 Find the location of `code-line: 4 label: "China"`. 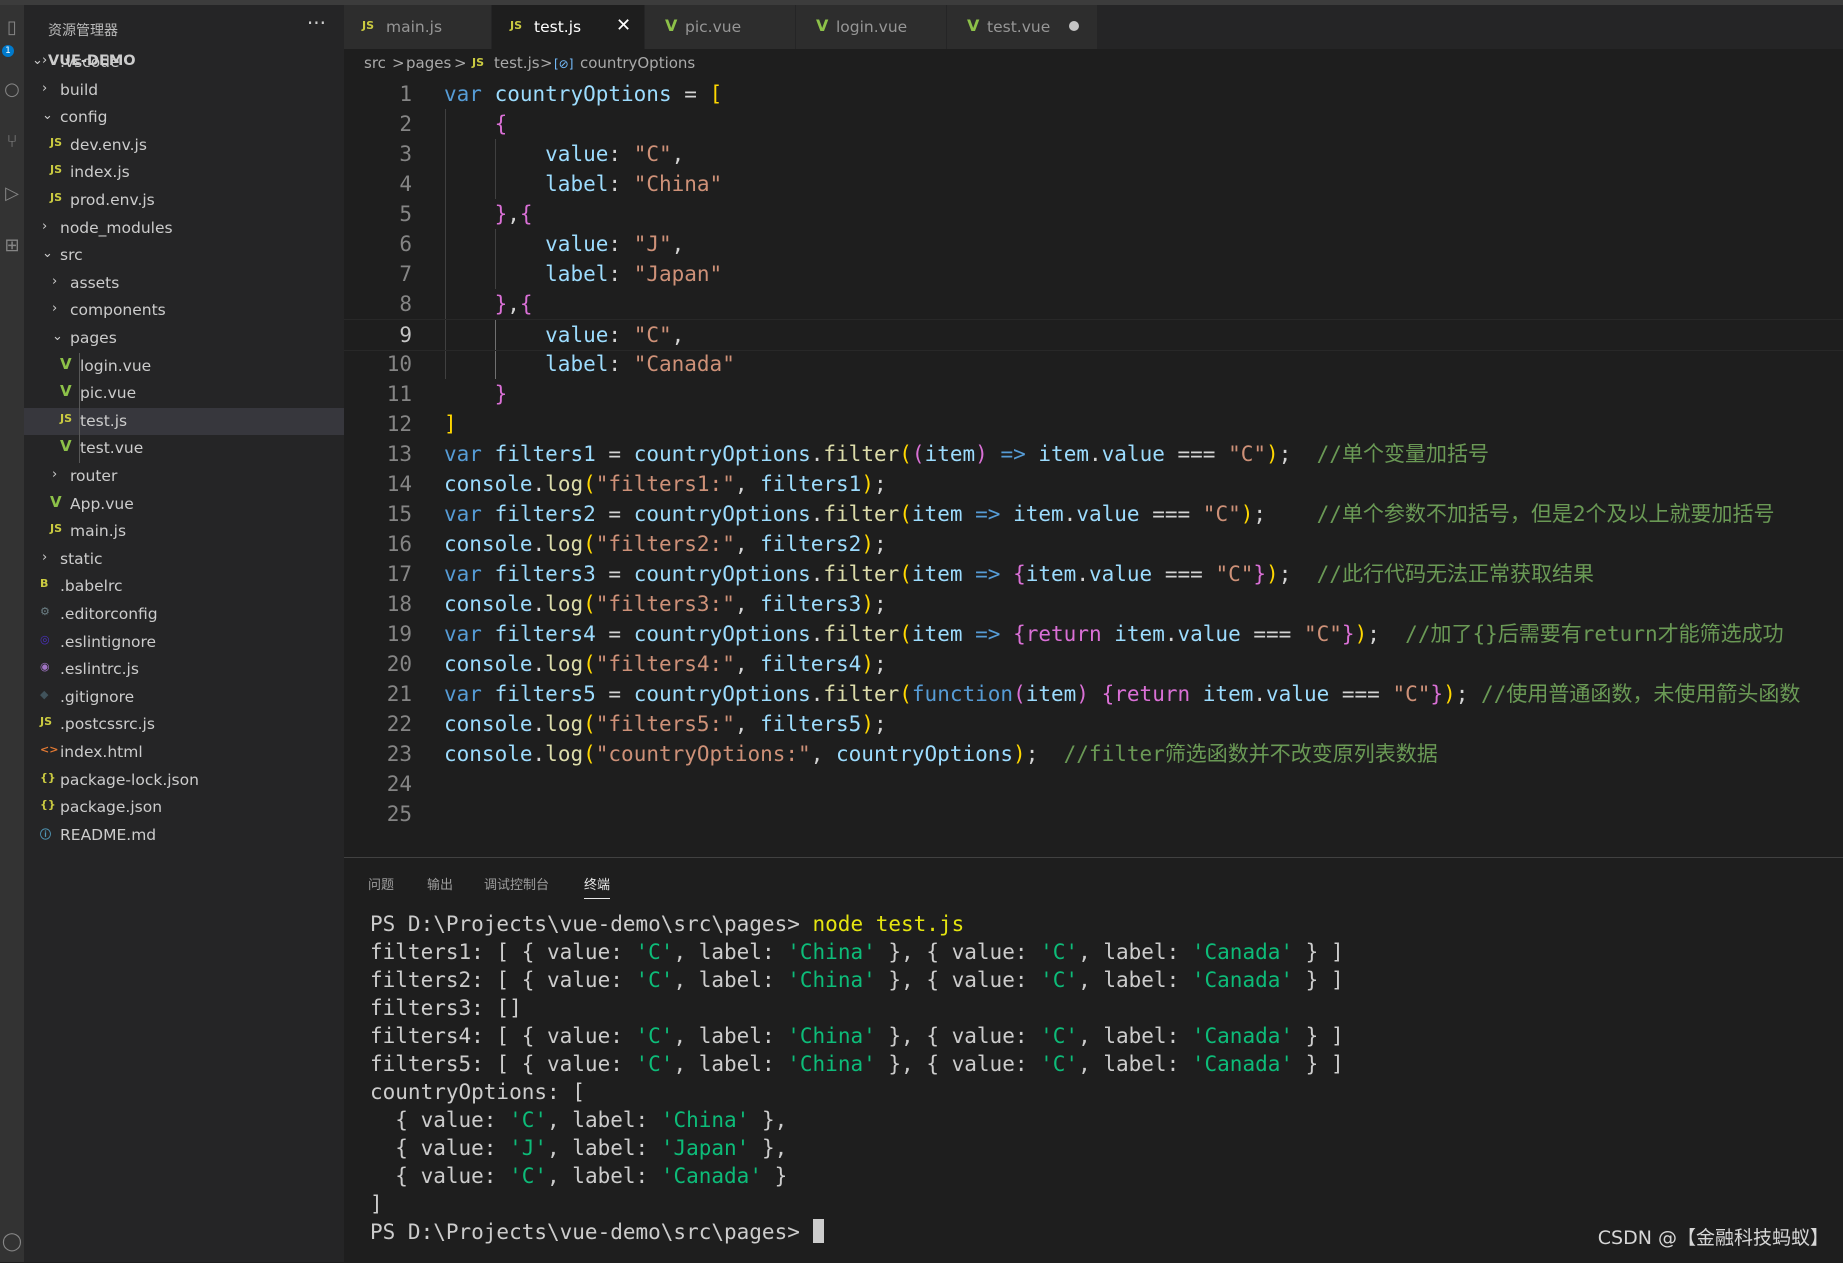

code-line: 4 label: "China" is located at coordinates (561, 184).